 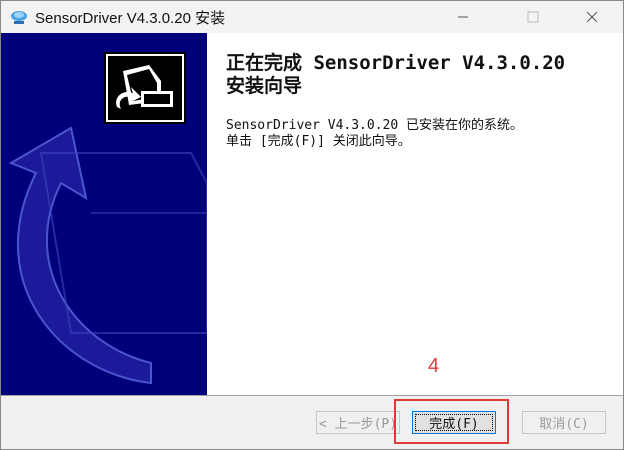 I want to click on cancel-button: 取消(C), so click(x=564, y=422).